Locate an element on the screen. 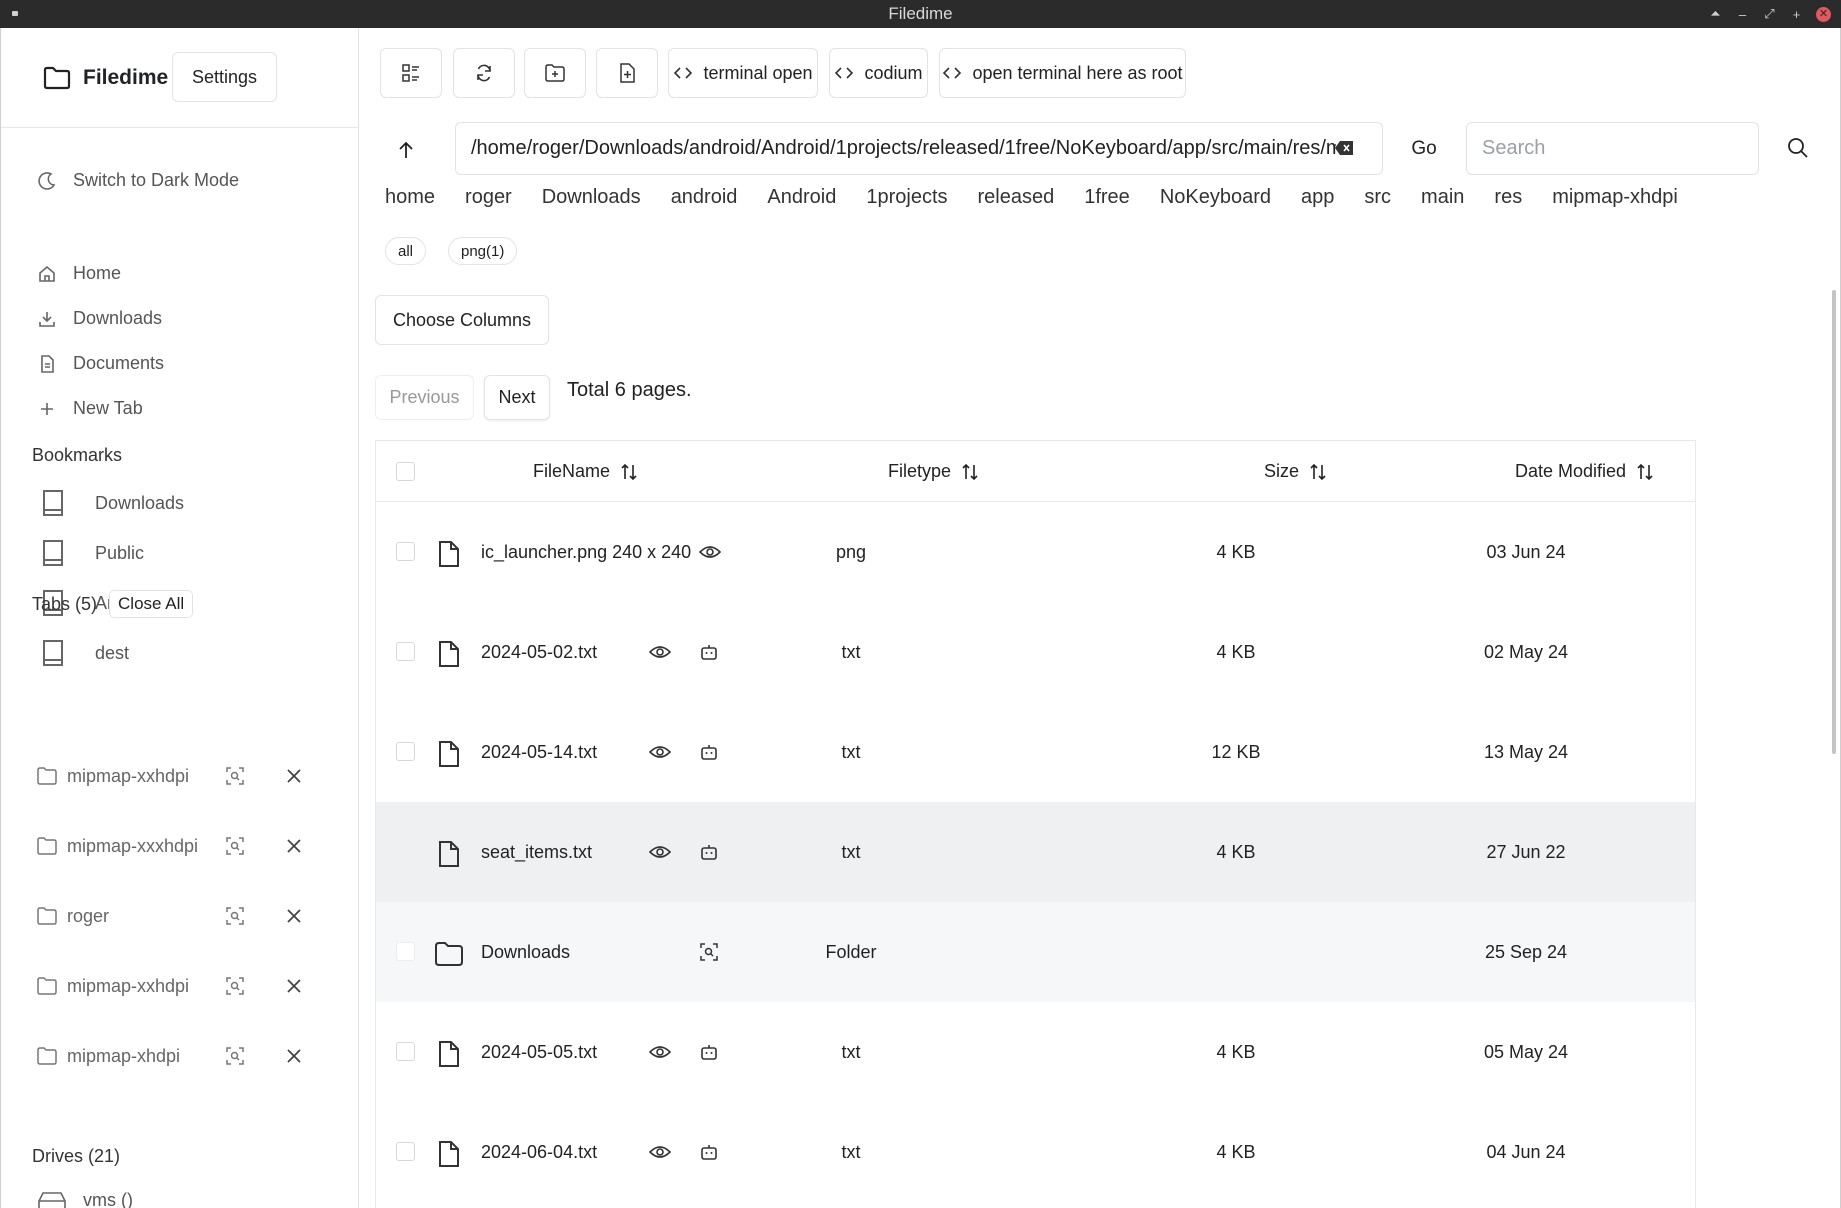 The image size is (1841, 1208). bookmark-dest: dest is located at coordinates (85, 653).